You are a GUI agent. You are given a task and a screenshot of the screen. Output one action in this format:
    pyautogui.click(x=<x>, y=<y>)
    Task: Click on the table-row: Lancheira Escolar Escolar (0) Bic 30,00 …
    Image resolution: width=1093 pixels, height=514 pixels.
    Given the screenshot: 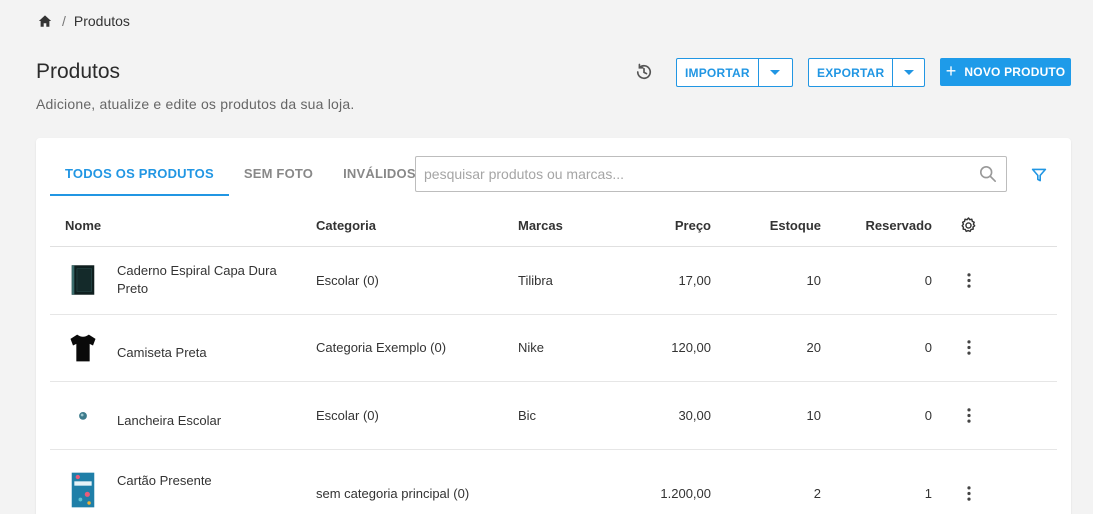 What is the action you would take?
    pyautogui.click(x=553, y=416)
    